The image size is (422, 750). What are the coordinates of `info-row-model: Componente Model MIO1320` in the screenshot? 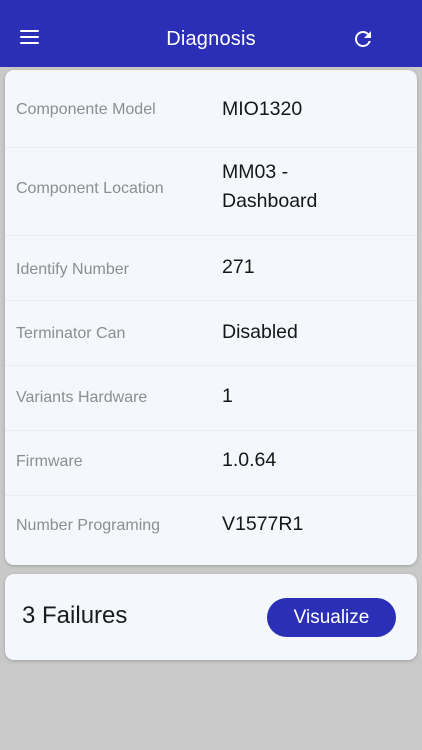 It's located at (211, 109).